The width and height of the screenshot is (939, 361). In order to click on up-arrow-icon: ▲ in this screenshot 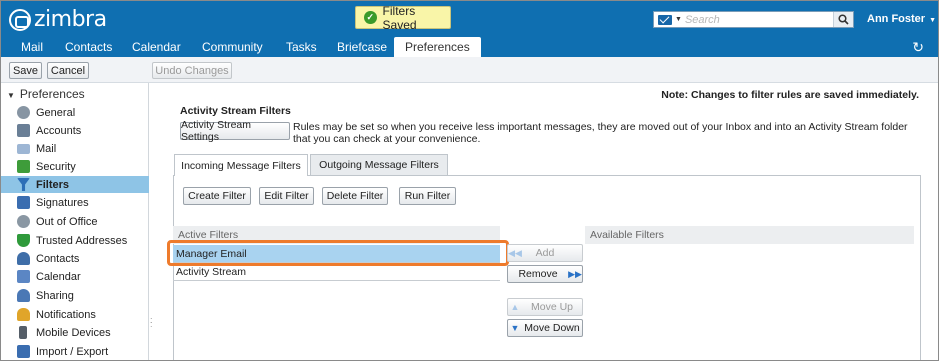, I will do `click(515, 307)`.